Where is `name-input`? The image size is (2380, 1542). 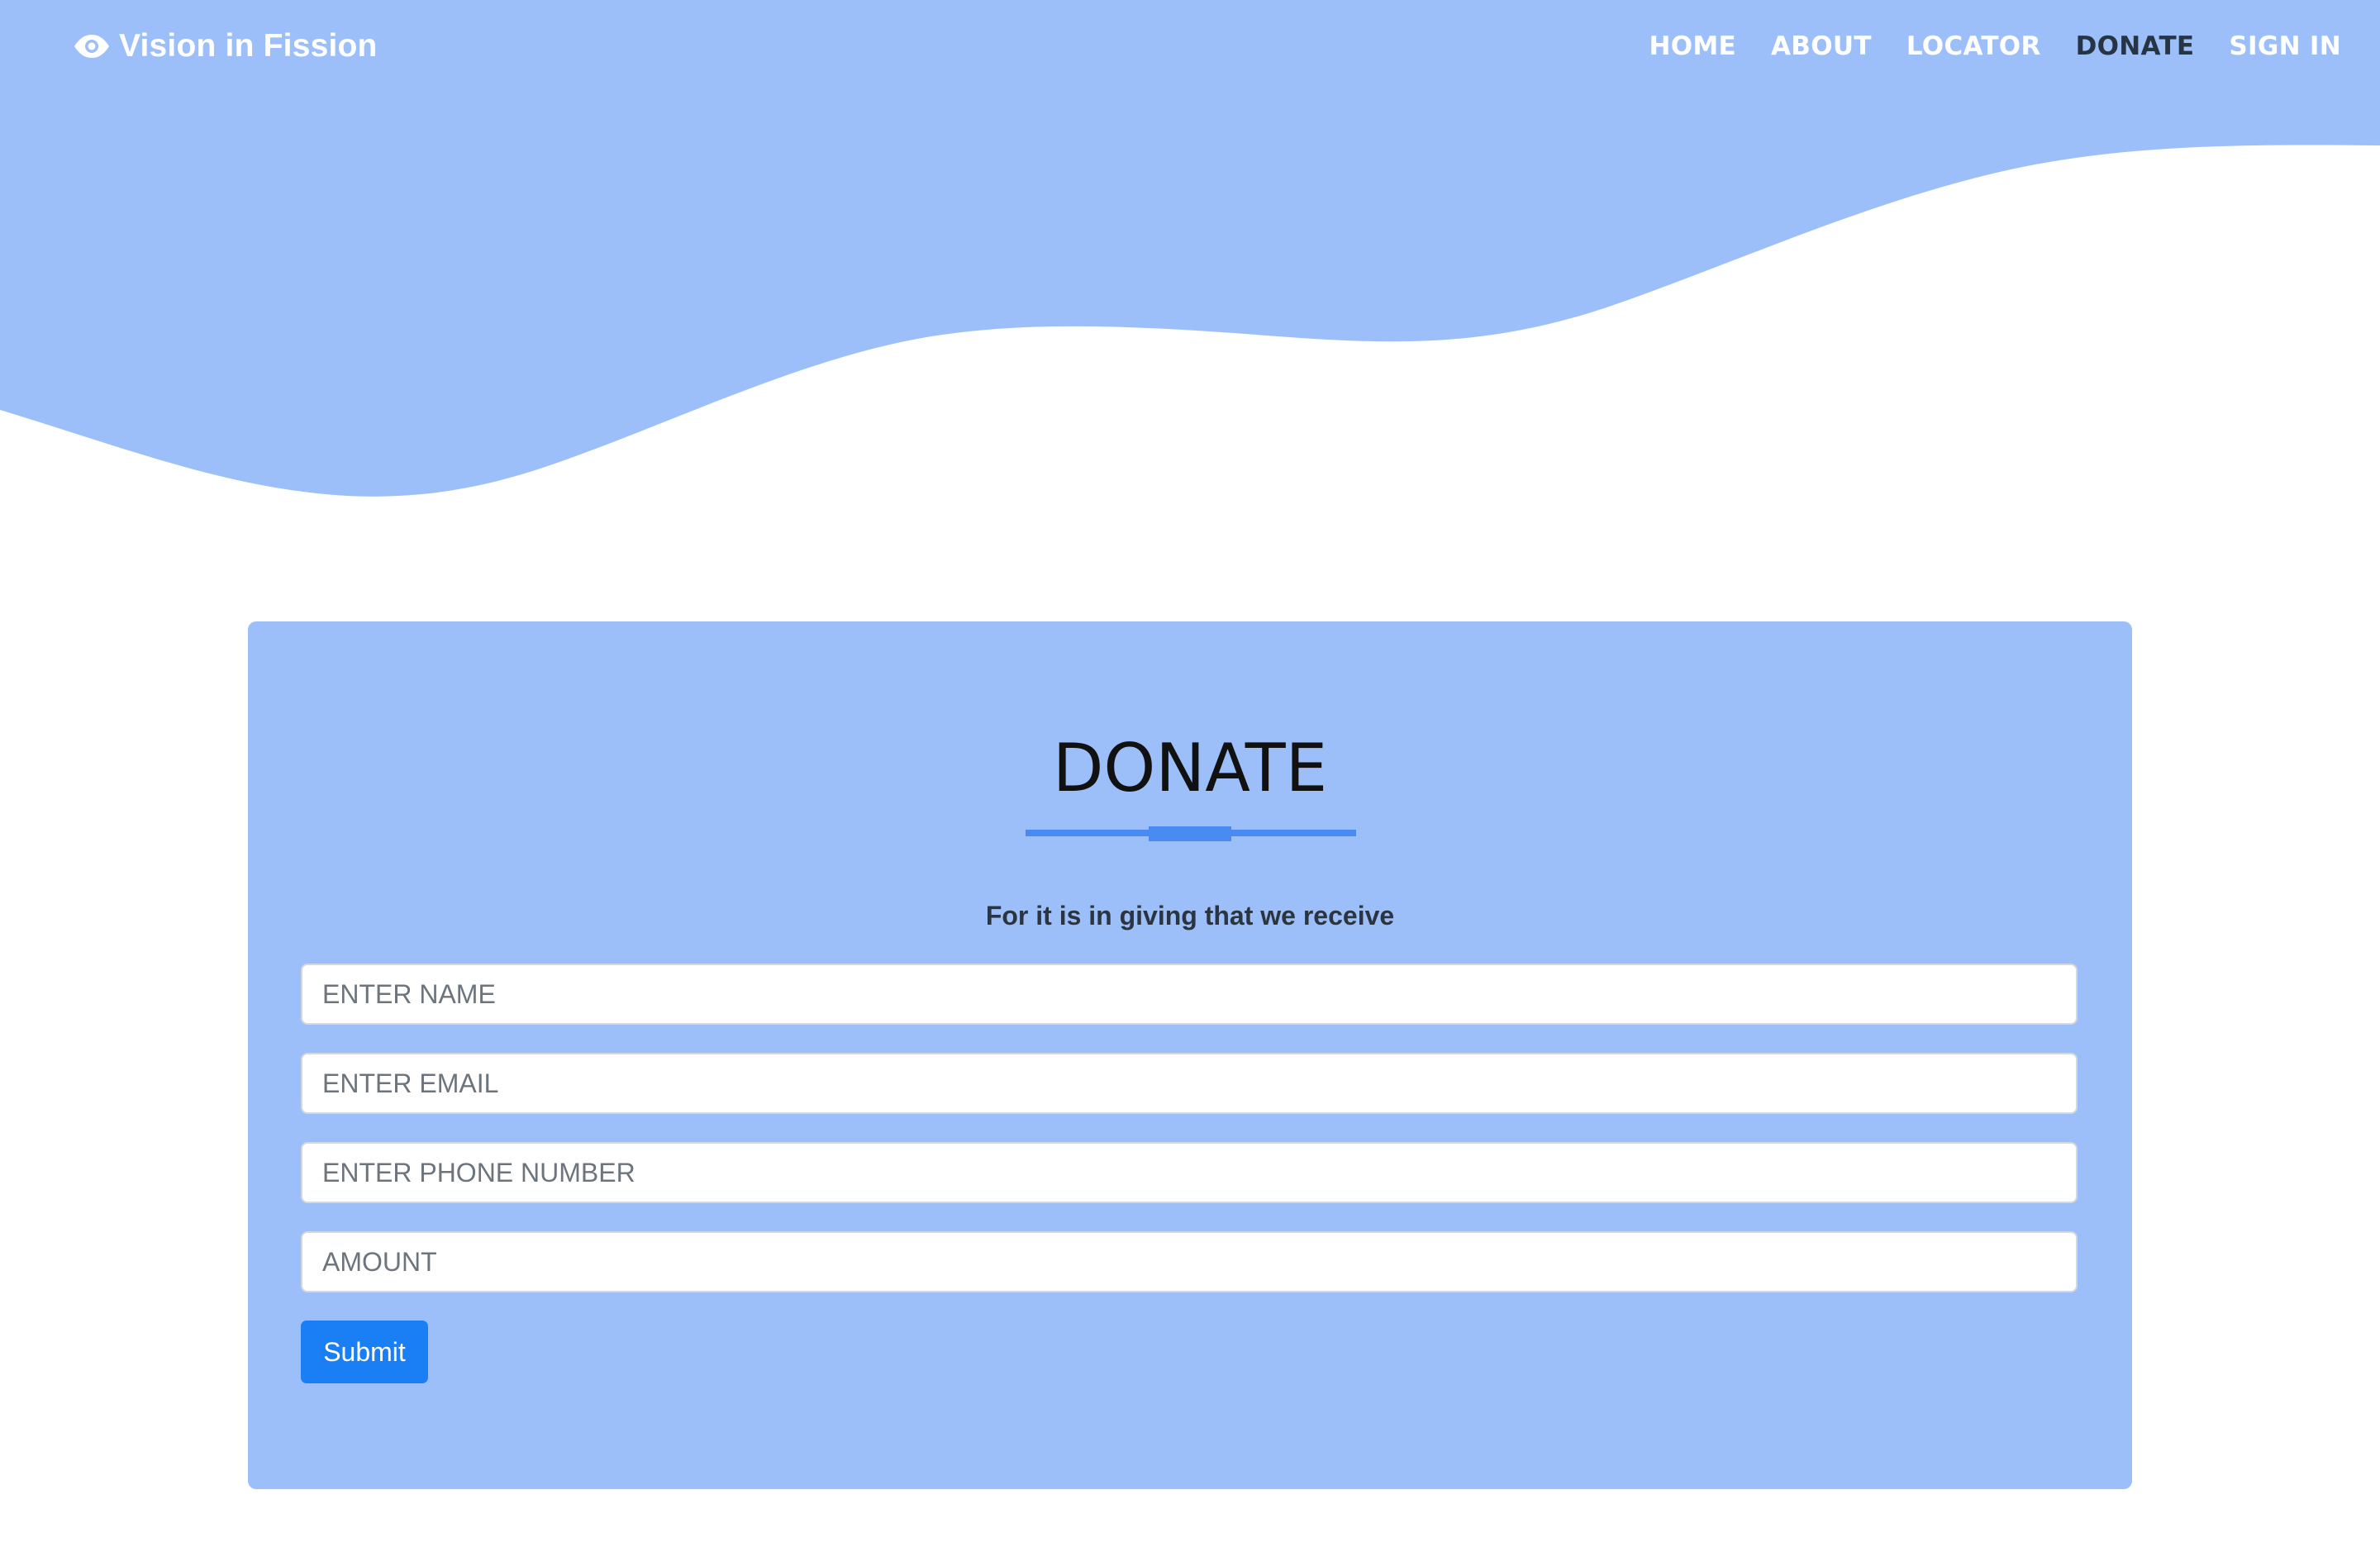
name-input is located at coordinates (1189, 994).